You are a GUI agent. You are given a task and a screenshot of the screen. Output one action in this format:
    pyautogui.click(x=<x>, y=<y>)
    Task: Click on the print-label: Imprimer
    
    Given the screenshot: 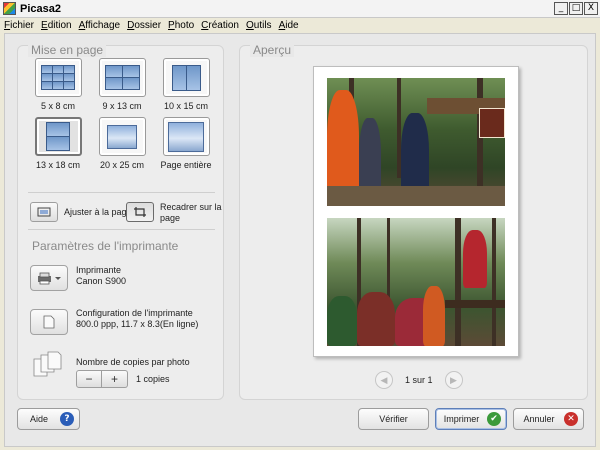 What is the action you would take?
    pyautogui.click(x=461, y=419)
    